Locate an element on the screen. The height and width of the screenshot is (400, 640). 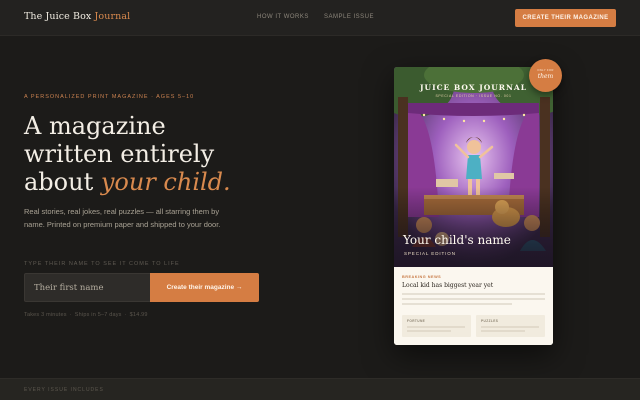
only-for-them-badge: Only for them is located at coordinates (545, 75).